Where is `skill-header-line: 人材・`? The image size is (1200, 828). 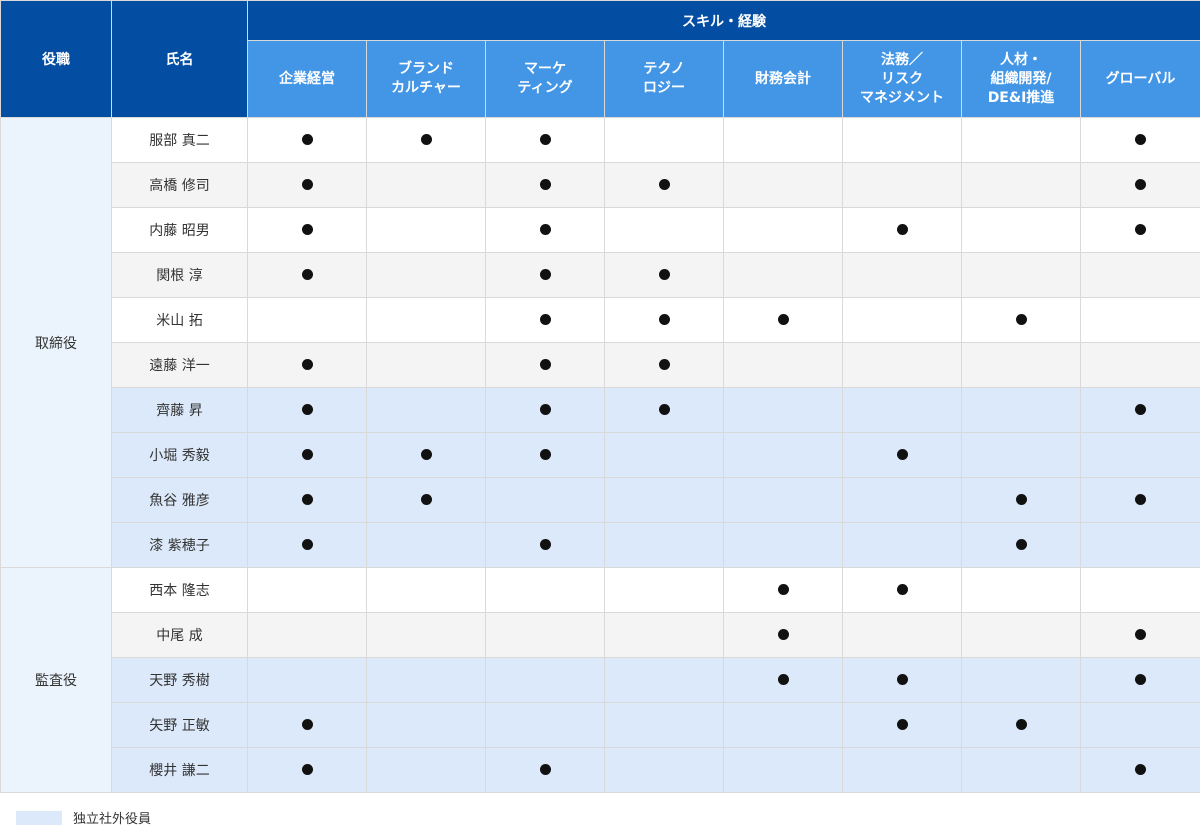 skill-header-line: 人材・ is located at coordinates (1021, 59).